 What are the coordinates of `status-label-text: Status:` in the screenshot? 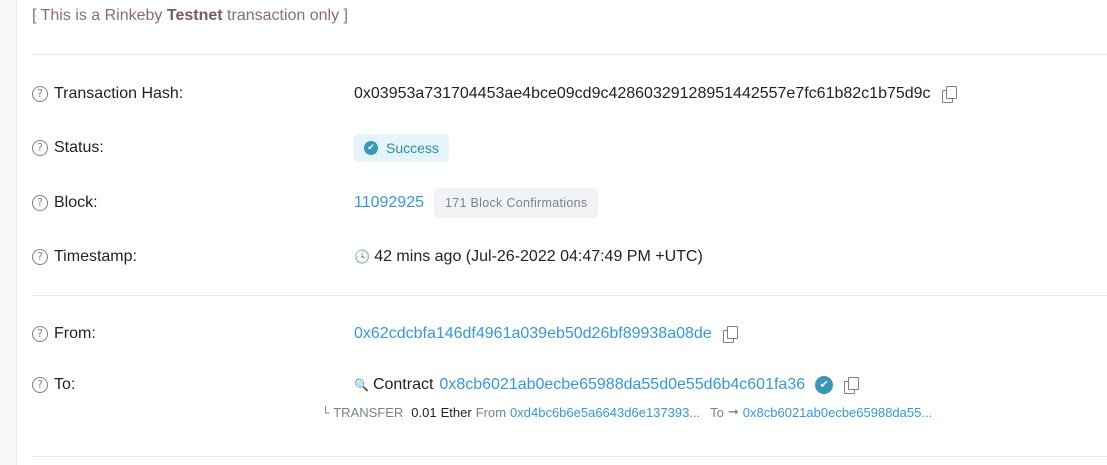 It's located at (79, 147).